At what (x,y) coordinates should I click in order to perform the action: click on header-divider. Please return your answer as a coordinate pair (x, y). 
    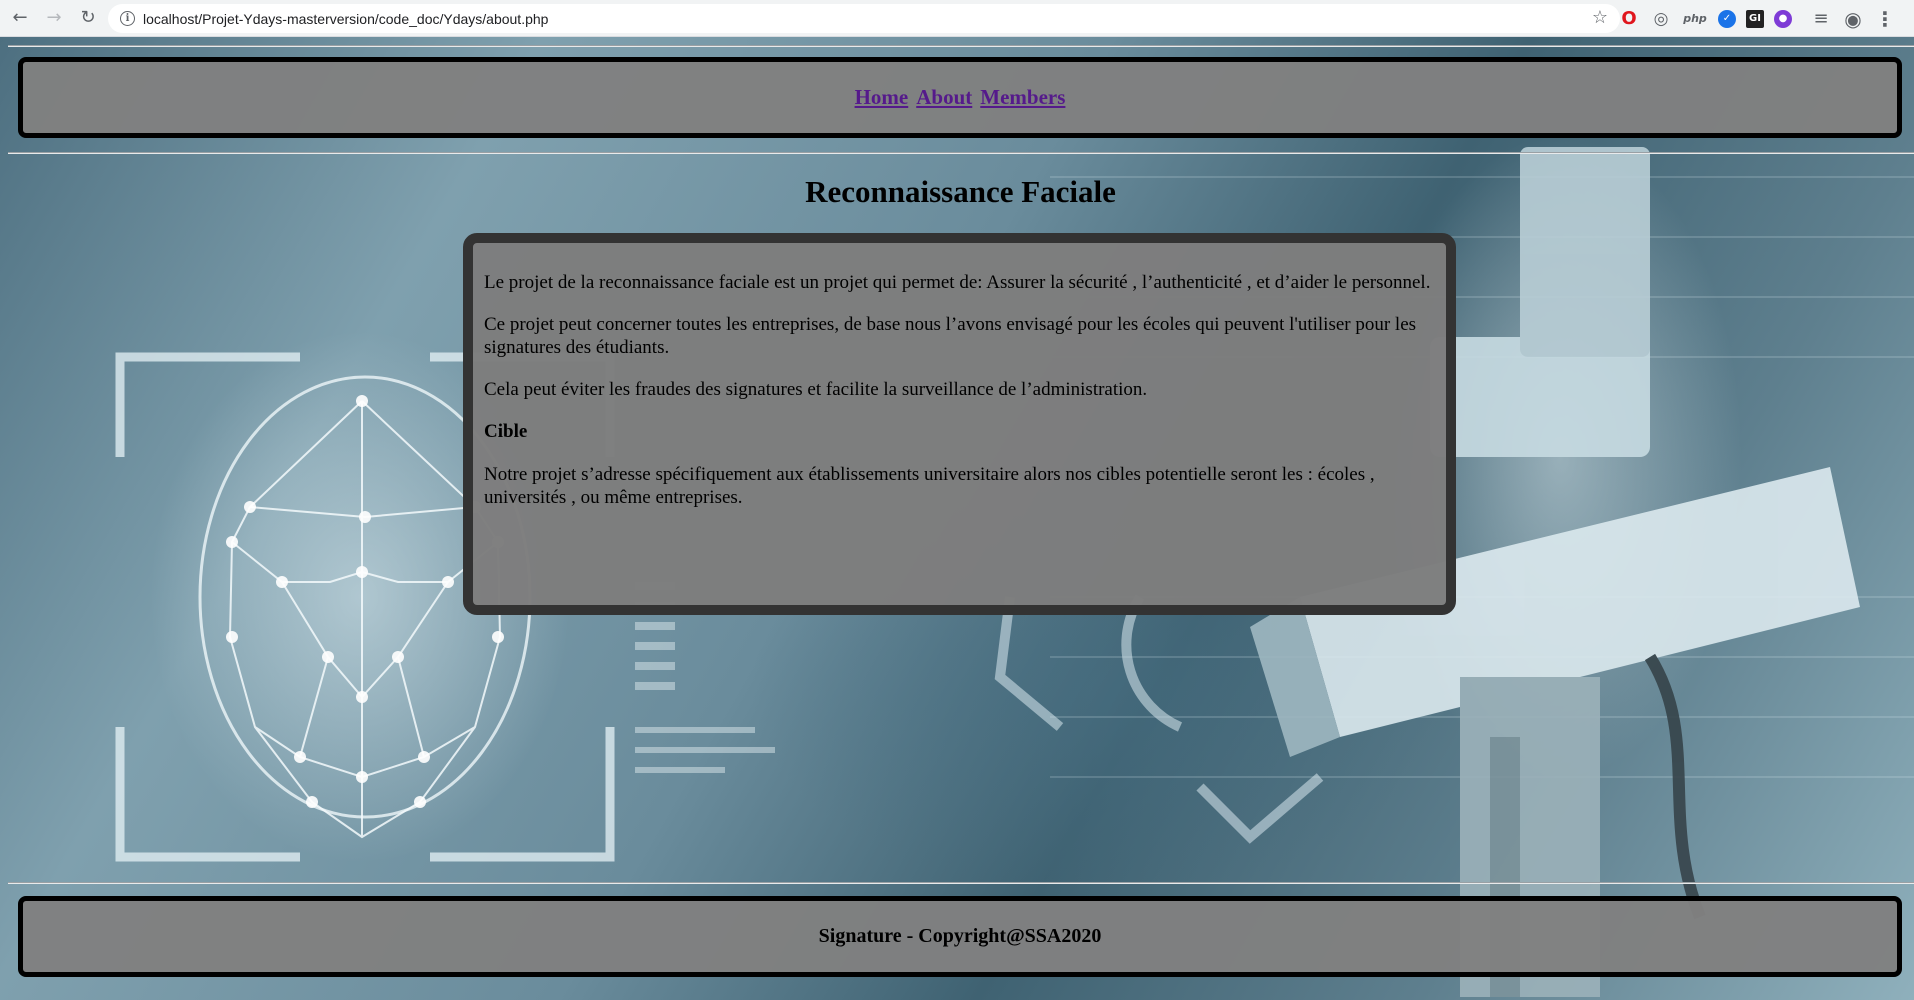
    Looking at the image, I should click on (961, 153).